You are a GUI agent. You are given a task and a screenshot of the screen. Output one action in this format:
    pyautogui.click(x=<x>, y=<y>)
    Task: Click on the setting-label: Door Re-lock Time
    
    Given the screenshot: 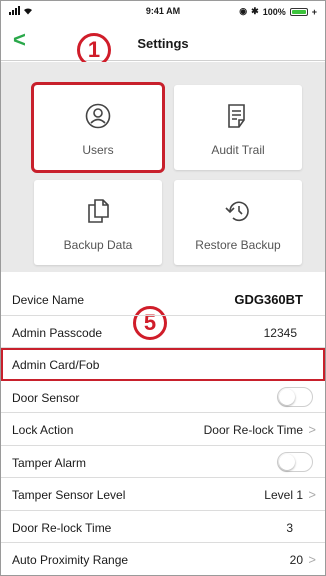 What is the action you would take?
    pyautogui.click(x=62, y=527)
    